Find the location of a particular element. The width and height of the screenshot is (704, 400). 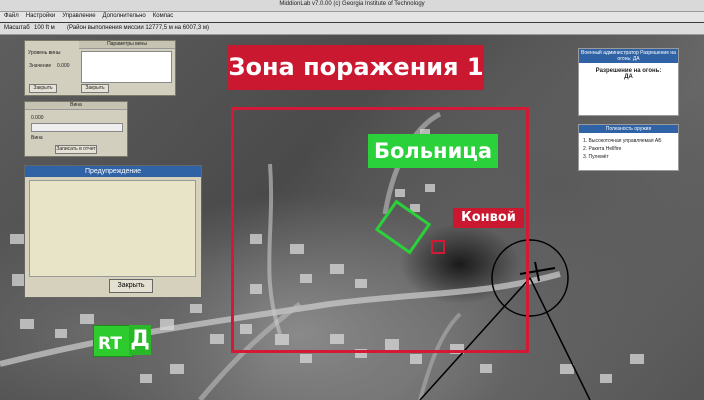

hospital-label: Больница is located at coordinates (433, 151).